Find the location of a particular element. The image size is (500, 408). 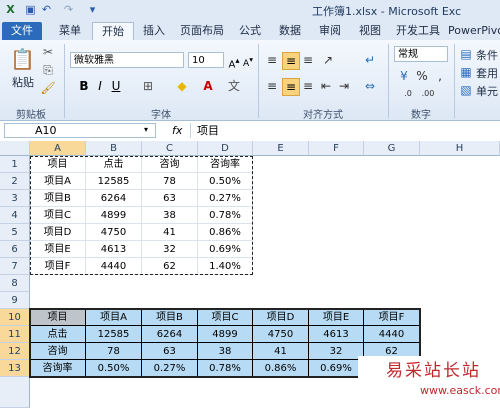

row-header: 1 is located at coordinates (15, 164).